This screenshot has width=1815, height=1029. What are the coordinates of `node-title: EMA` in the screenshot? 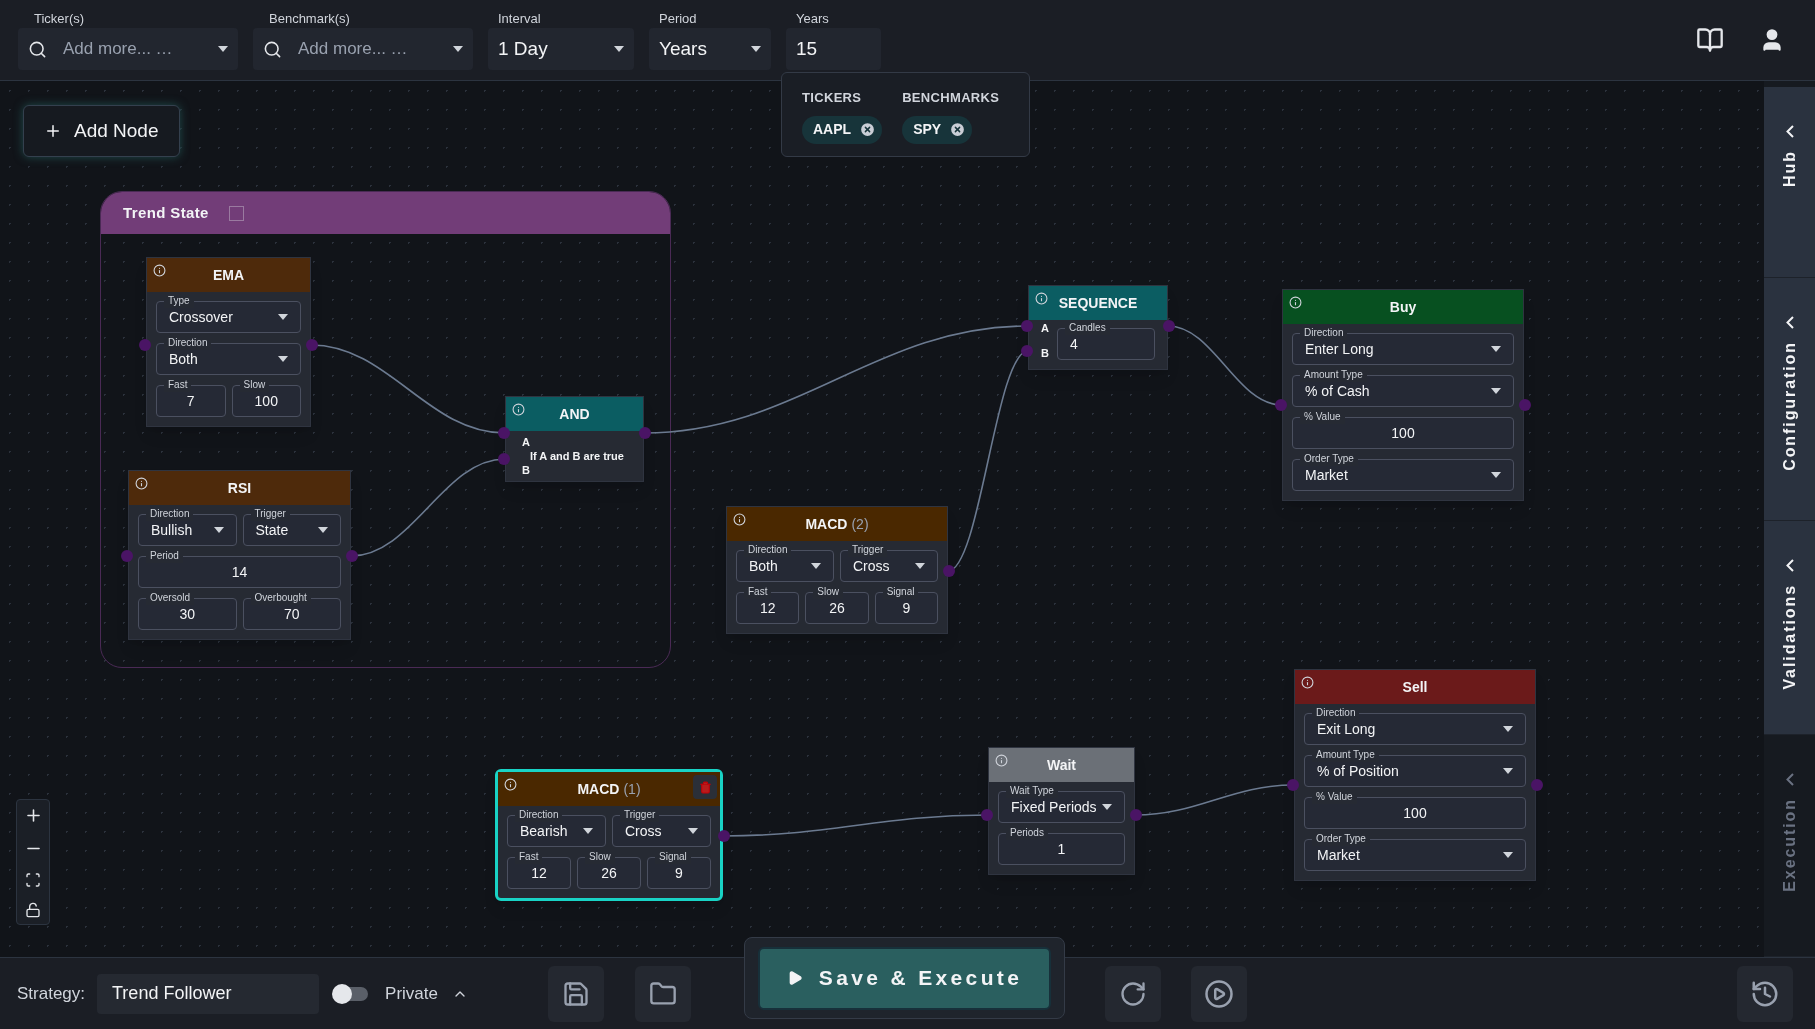 It's located at (228, 275).